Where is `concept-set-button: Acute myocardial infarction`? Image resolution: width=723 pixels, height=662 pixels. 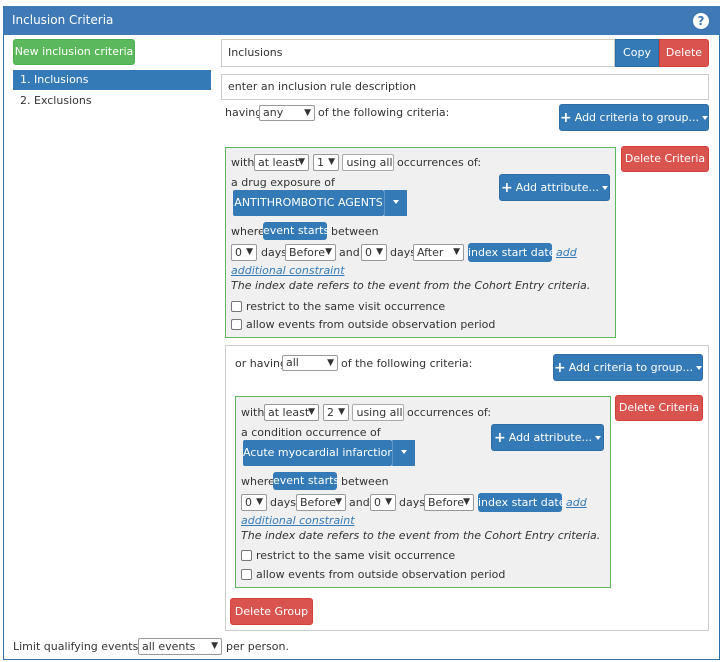
concept-set-button: Acute myocardial infarction is located at coordinates (318, 453).